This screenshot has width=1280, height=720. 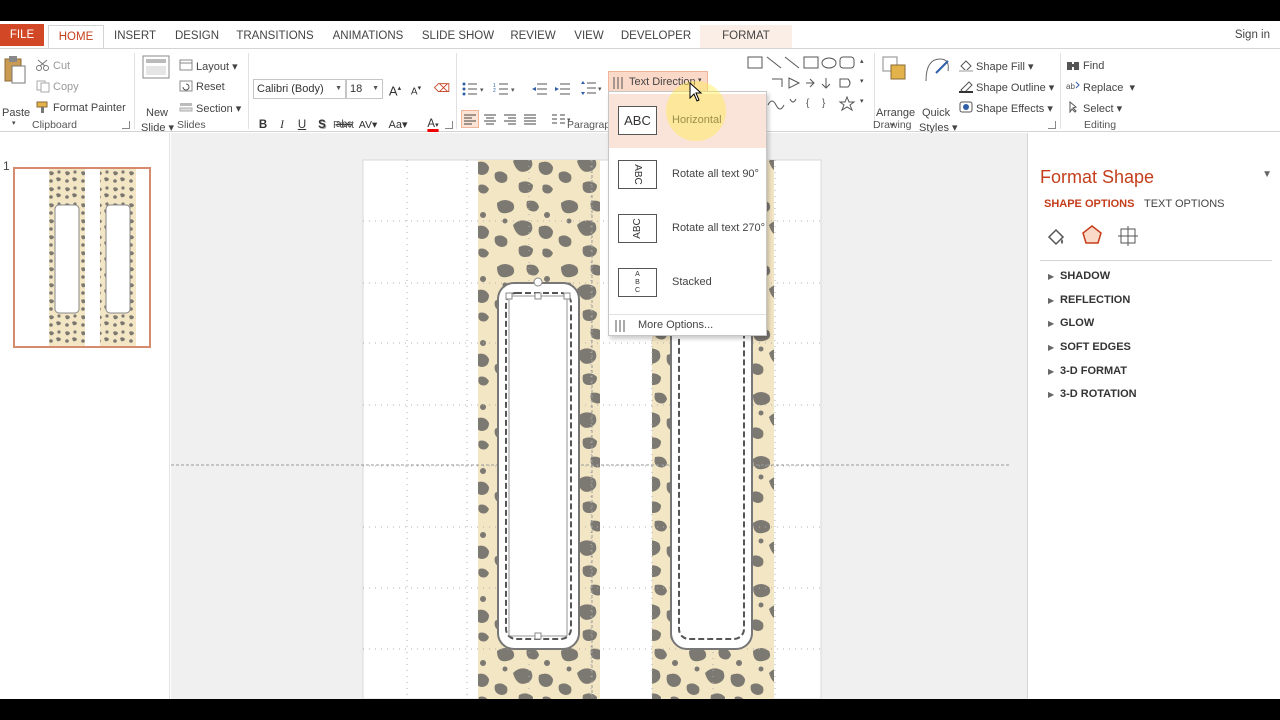 I want to click on decrease-indent-icon, so click(x=540, y=90).